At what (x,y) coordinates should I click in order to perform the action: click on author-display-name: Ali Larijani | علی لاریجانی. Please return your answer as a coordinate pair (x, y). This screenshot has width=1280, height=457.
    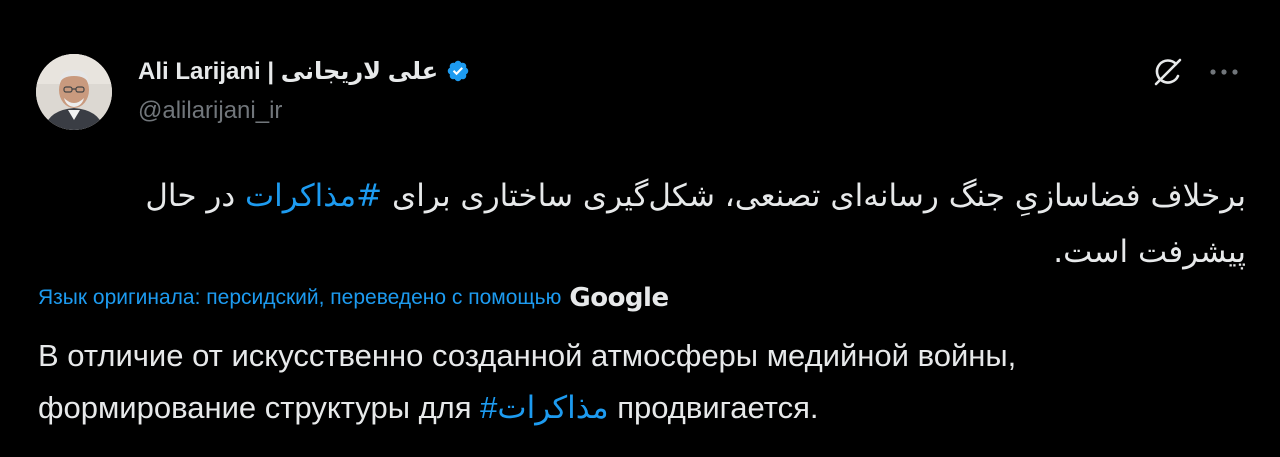
    Looking at the image, I should click on (288, 71).